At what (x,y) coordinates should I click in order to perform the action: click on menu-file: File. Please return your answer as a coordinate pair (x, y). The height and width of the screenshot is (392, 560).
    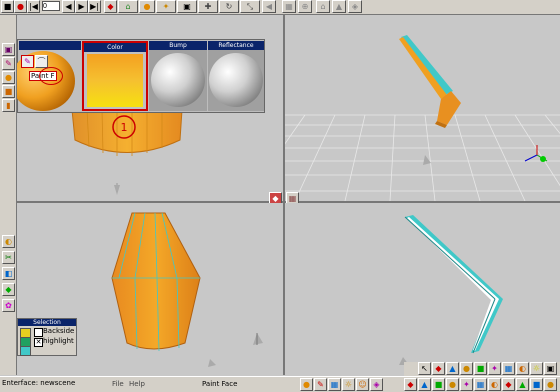
    Looking at the image, I should click on (118, 384).